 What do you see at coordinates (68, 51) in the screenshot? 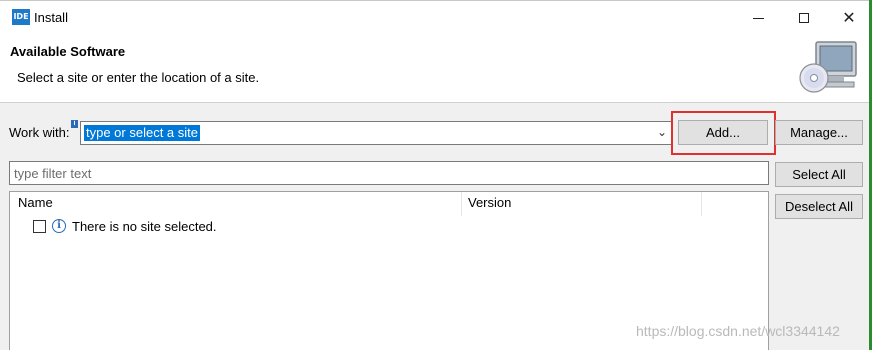
I see `page-title: Available Software` at bounding box center [68, 51].